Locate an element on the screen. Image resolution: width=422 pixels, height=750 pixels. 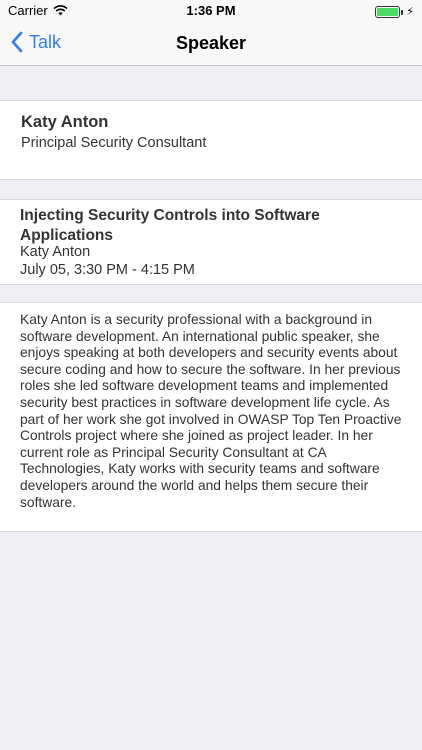
charging-bolt-icon: ⚡ is located at coordinates (410, 12).